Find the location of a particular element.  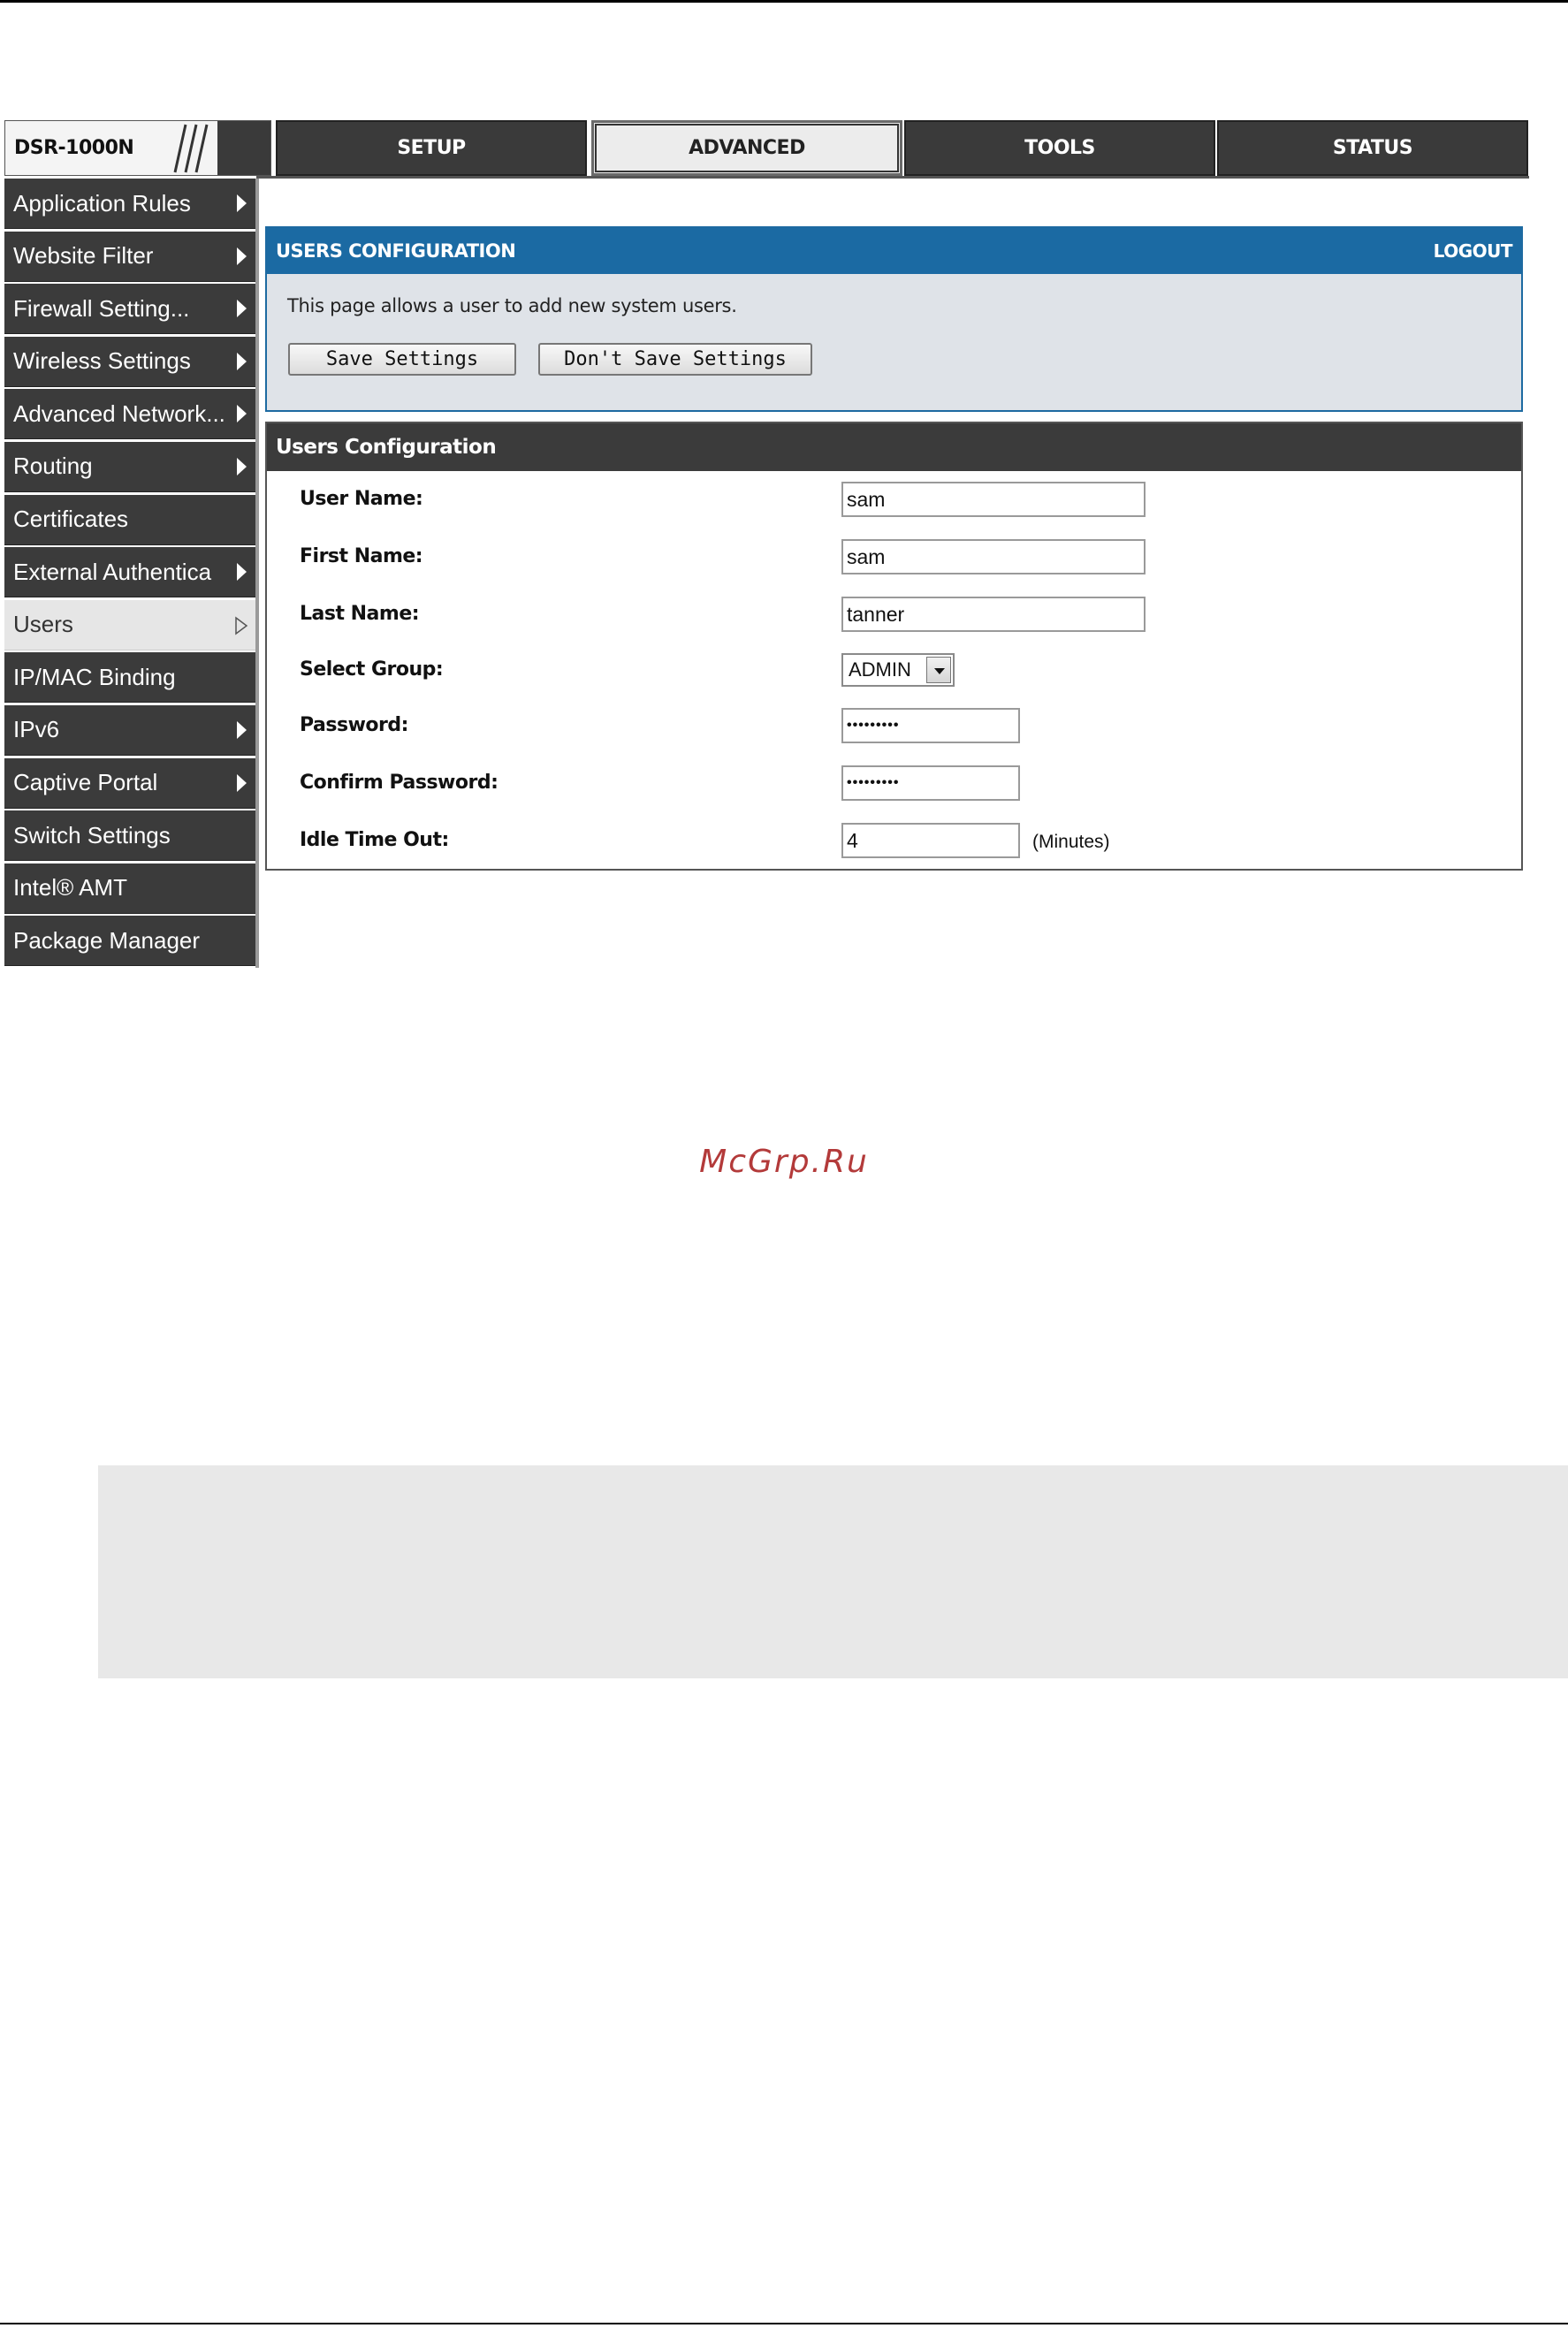

first-name-input: sam is located at coordinates (994, 556).